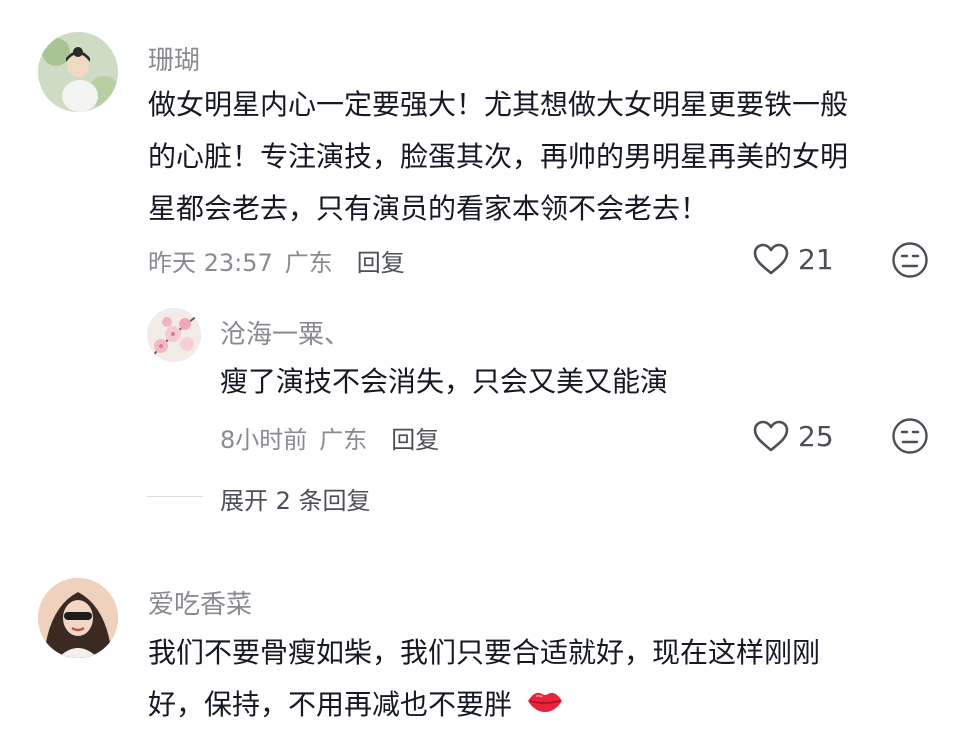 The height and width of the screenshot is (730, 960). Describe the element at coordinates (816, 259) in the screenshot. I see `like-count: 21` at that location.